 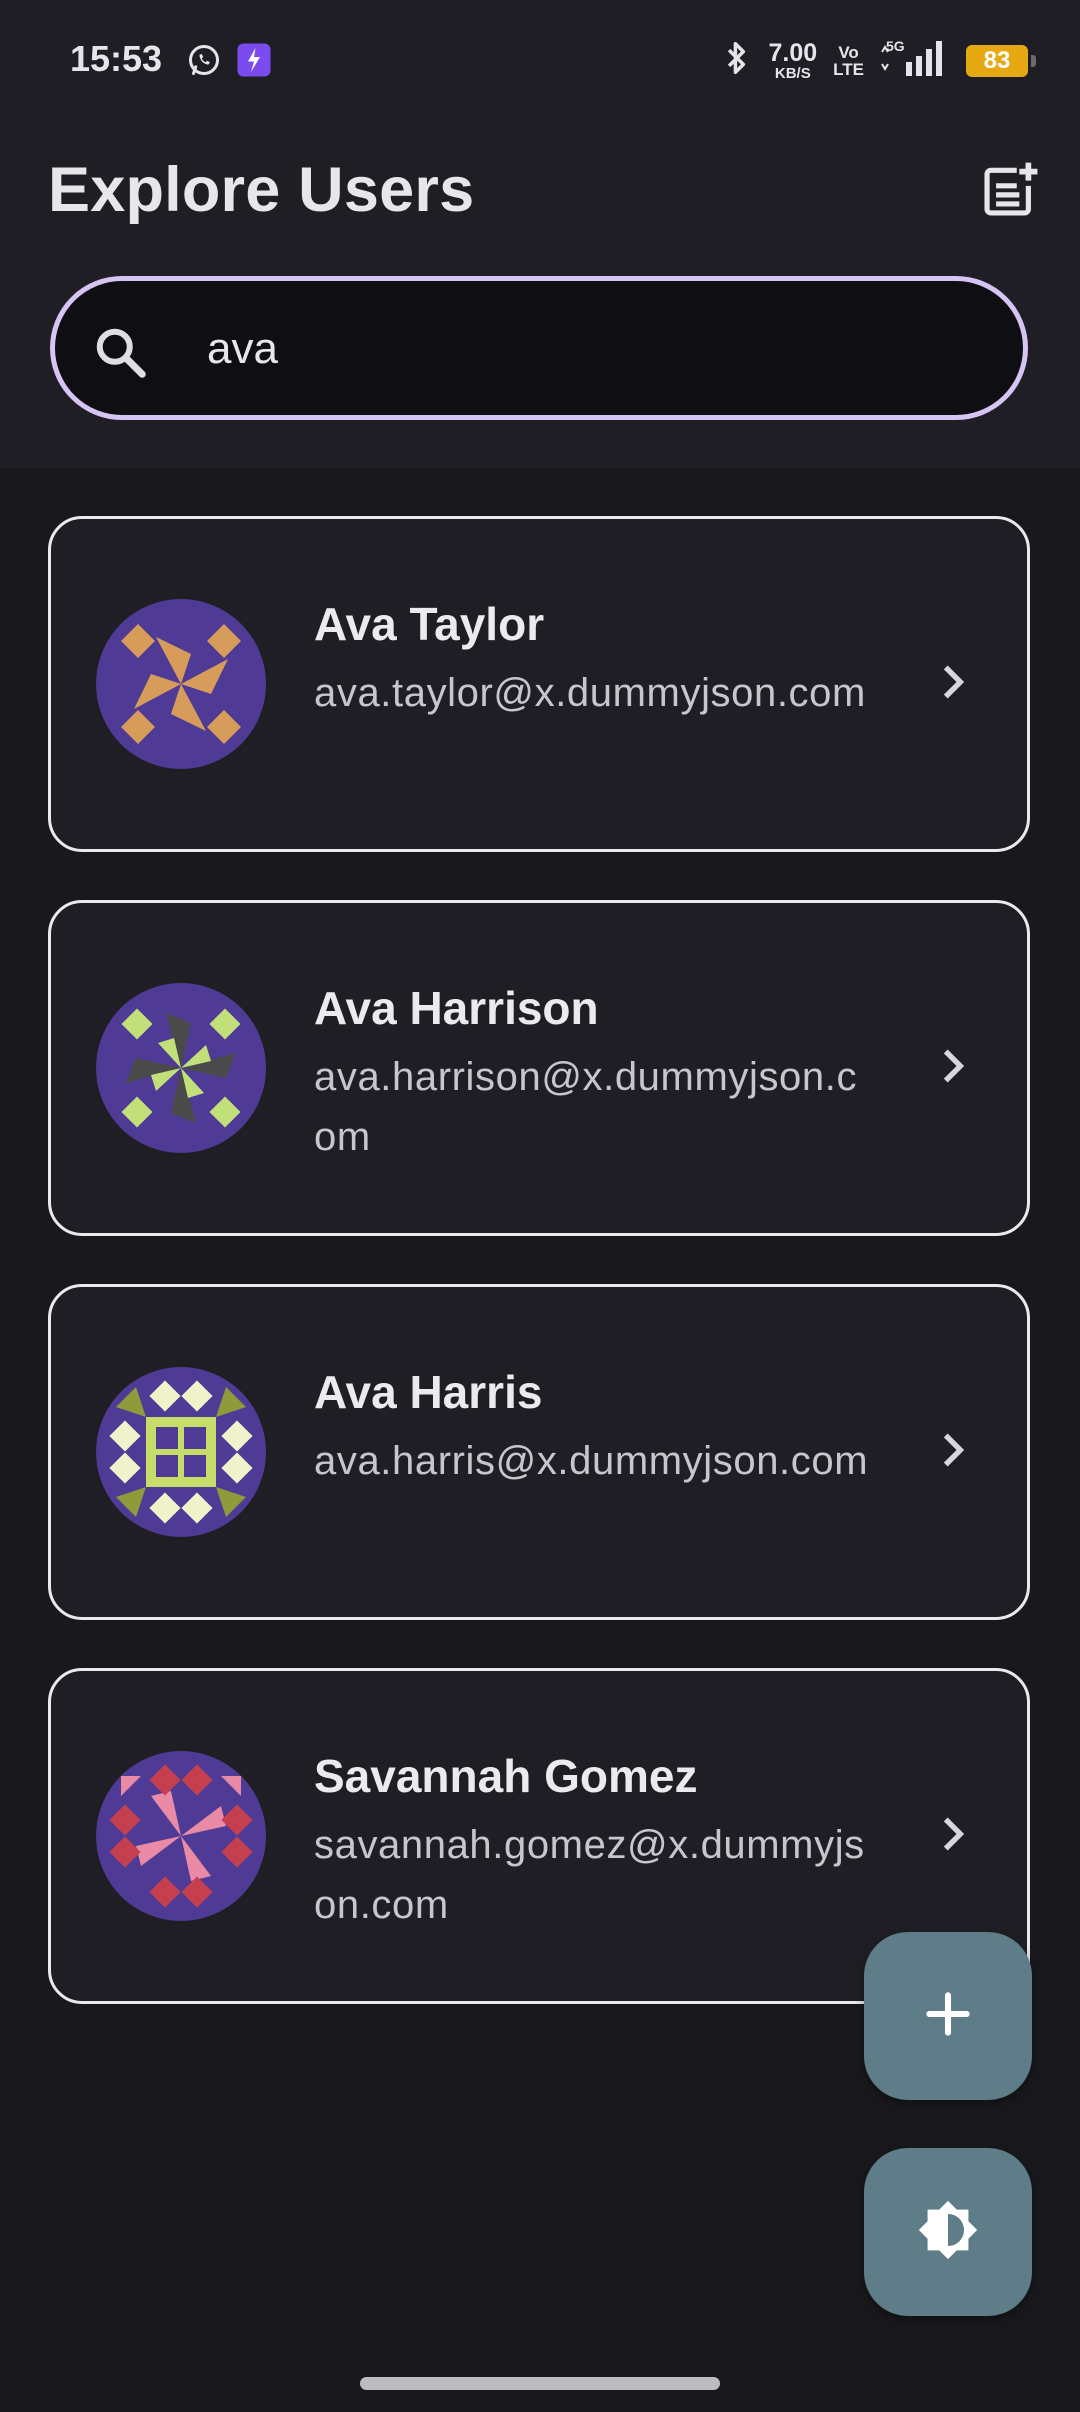 What do you see at coordinates (261, 190) in the screenshot?
I see `page-title: Explore Users` at bounding box center [261, 190].